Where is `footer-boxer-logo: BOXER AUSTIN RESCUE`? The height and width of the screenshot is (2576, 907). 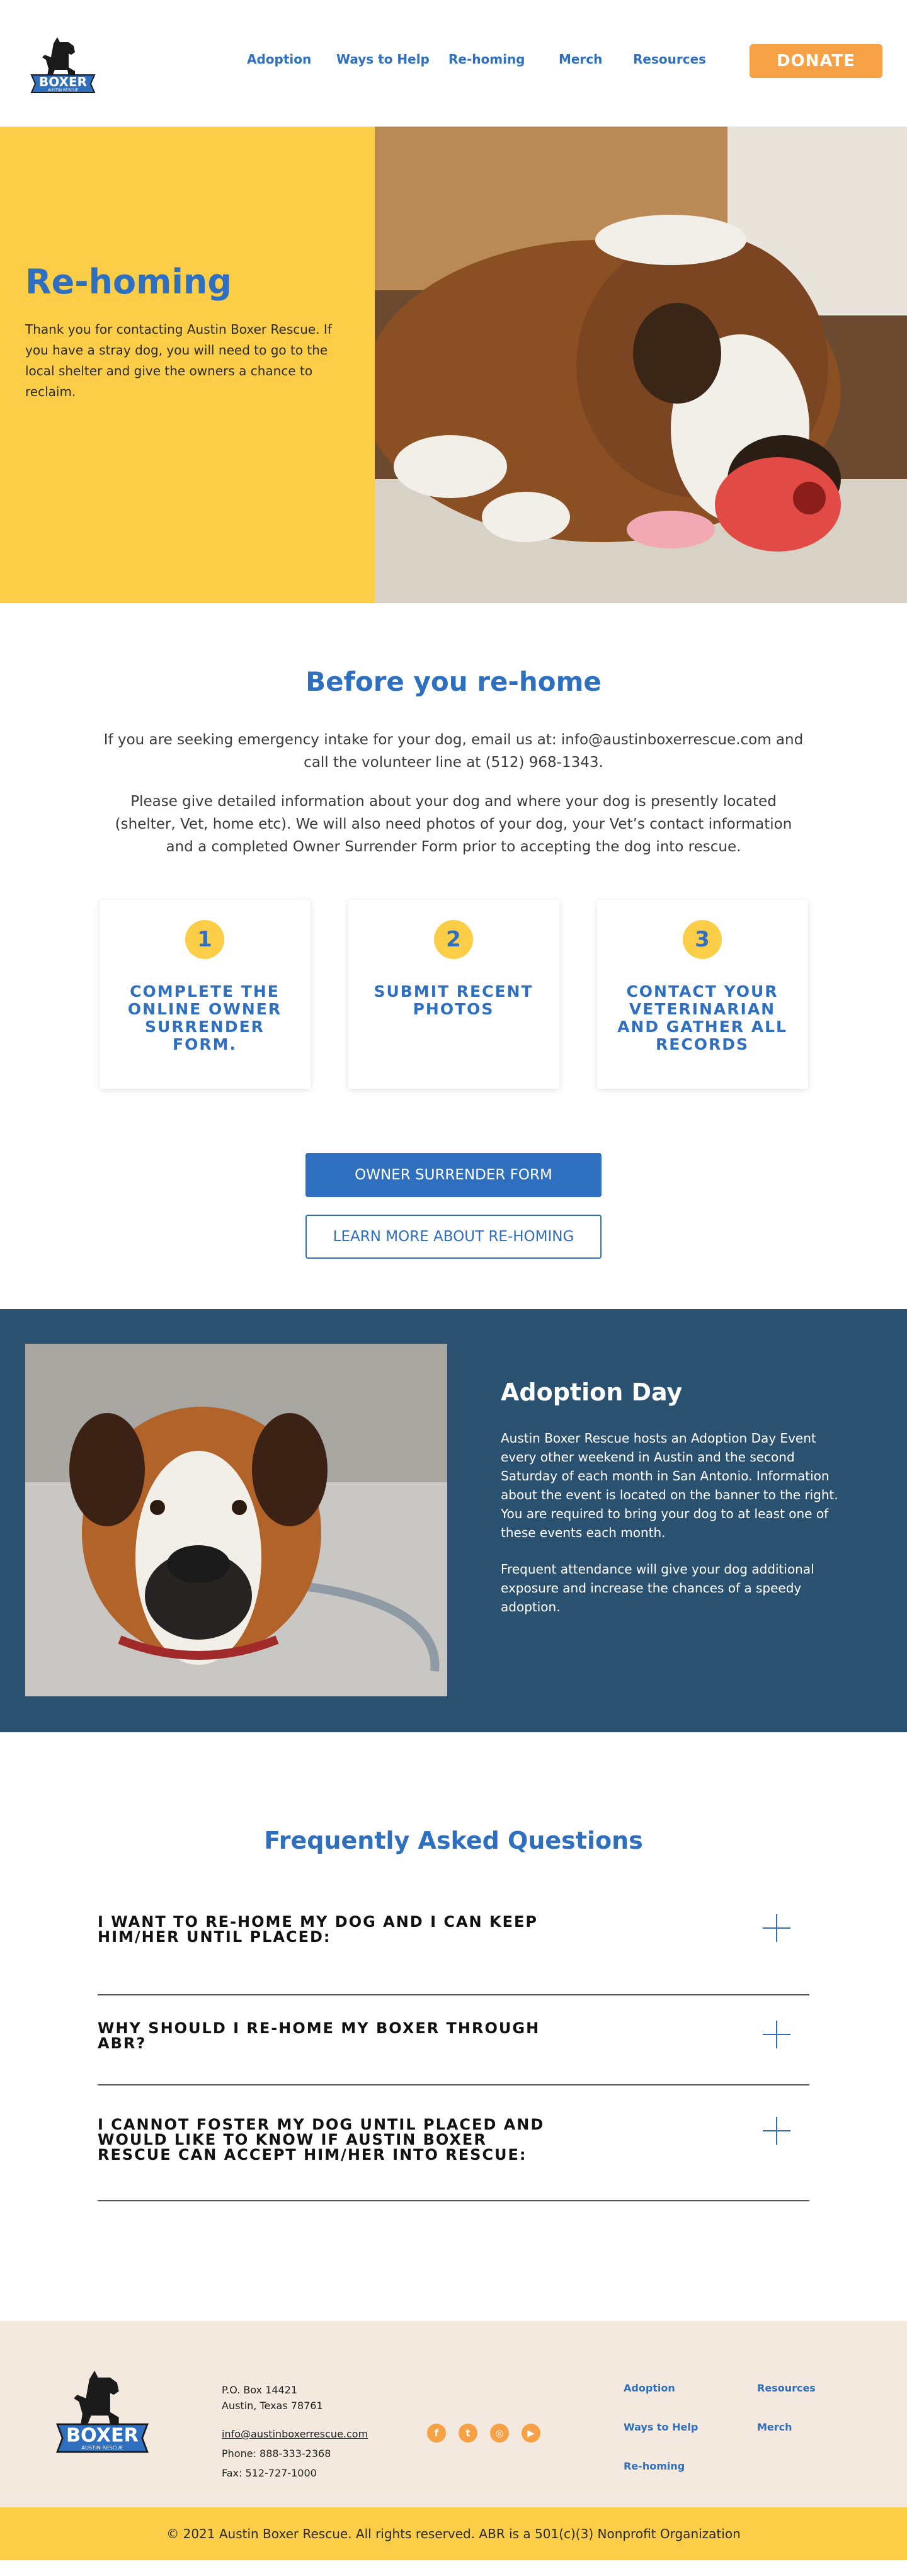 footer-boxer-logo: BOXER AUSTIN RESCUE is located at coordinates (102, 2414).